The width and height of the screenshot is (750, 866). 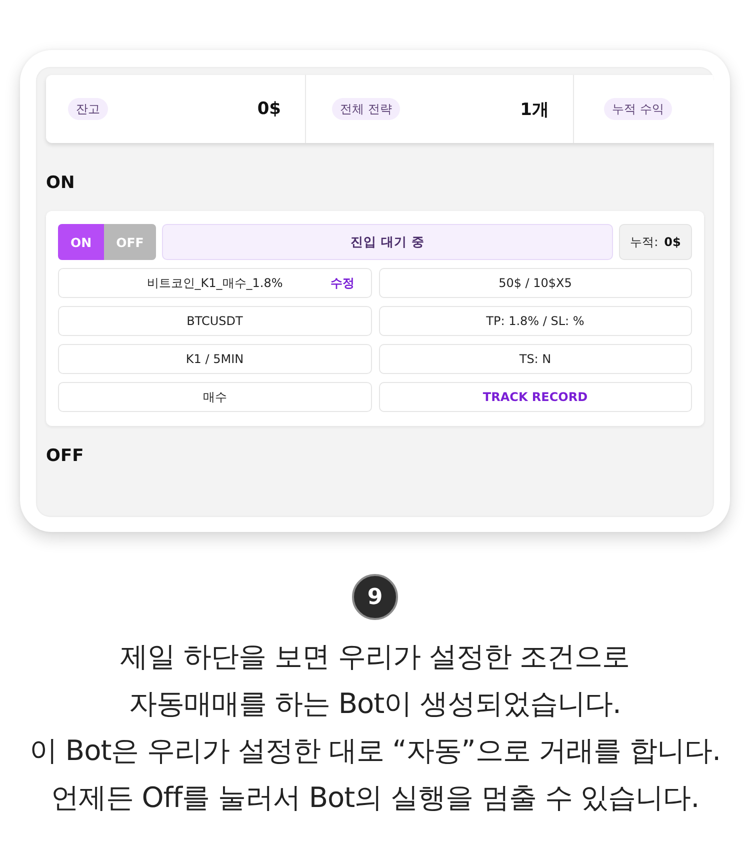 What do you see at coordinates (215, 397) in the screenshot?
I see `info-cell: 매수` at bounding box center [215, 397].